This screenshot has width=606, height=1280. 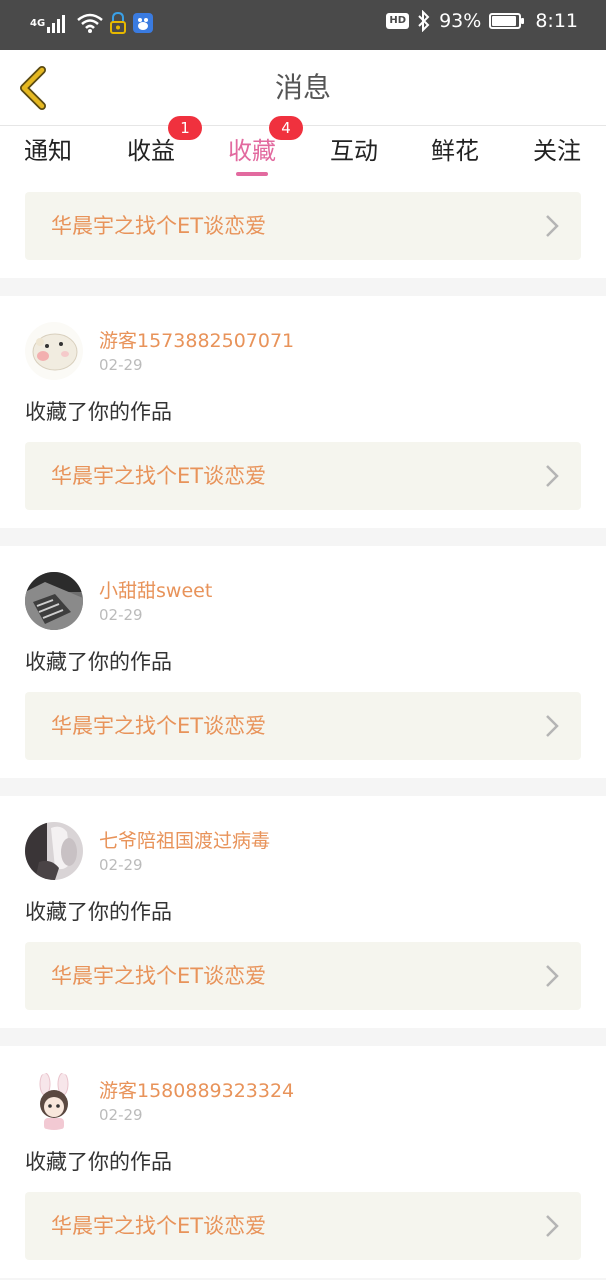 I want to click on app-header: 消息, so click(x=303, y=88).